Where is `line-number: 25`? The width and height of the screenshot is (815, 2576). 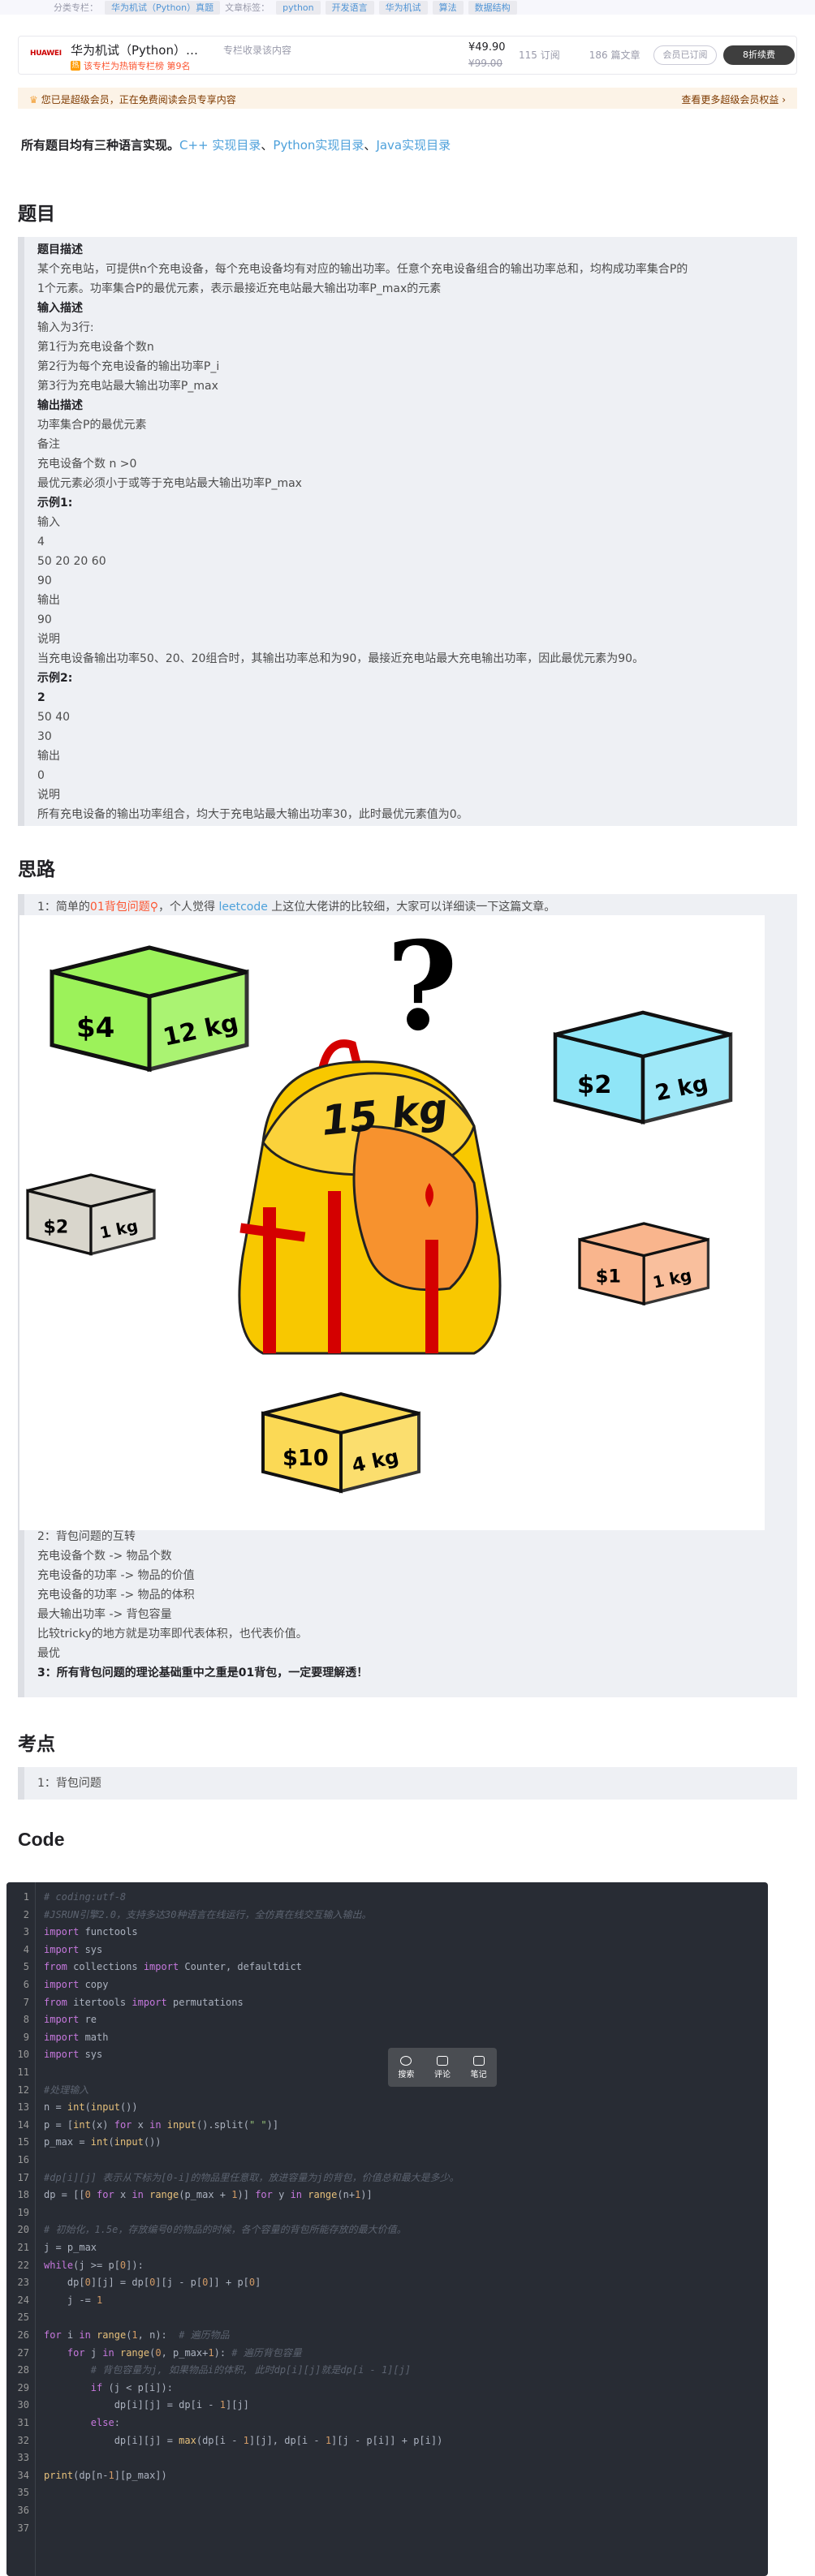 line-number: 25 is located at coordinates (23, 2318).